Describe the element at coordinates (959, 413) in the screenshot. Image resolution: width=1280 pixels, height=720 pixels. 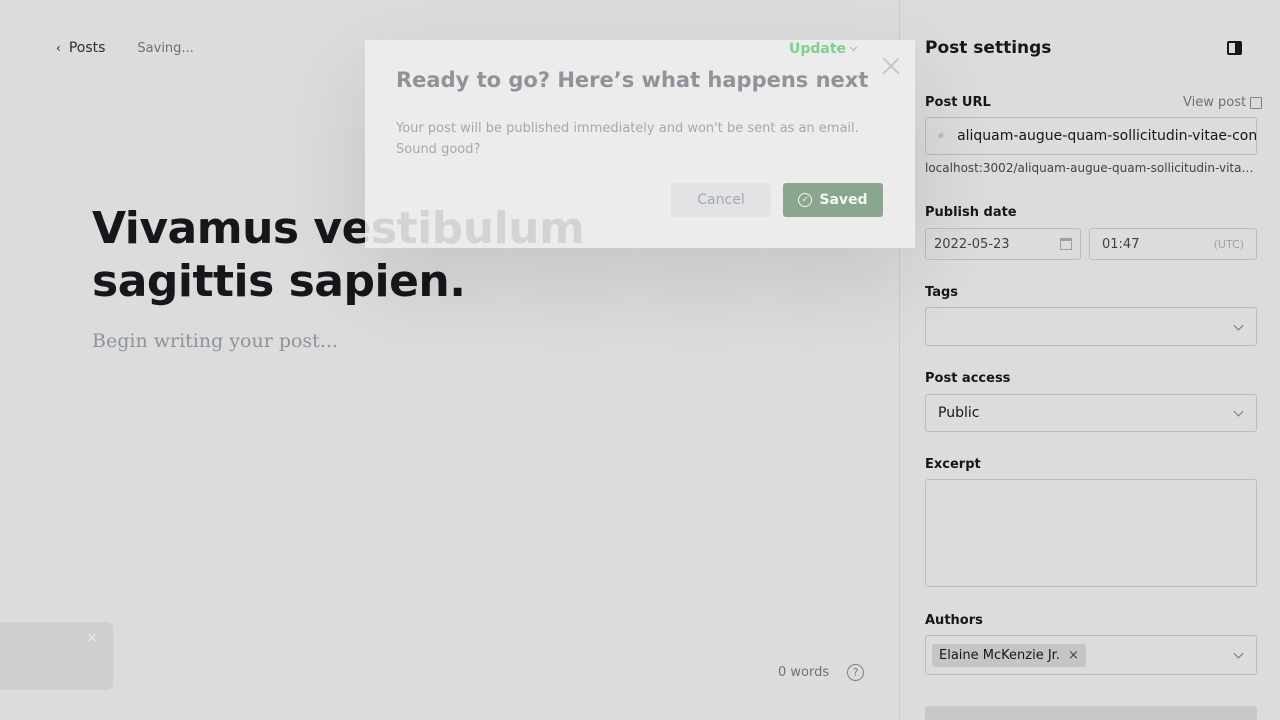
I see `post-access-value: Public` at that location.